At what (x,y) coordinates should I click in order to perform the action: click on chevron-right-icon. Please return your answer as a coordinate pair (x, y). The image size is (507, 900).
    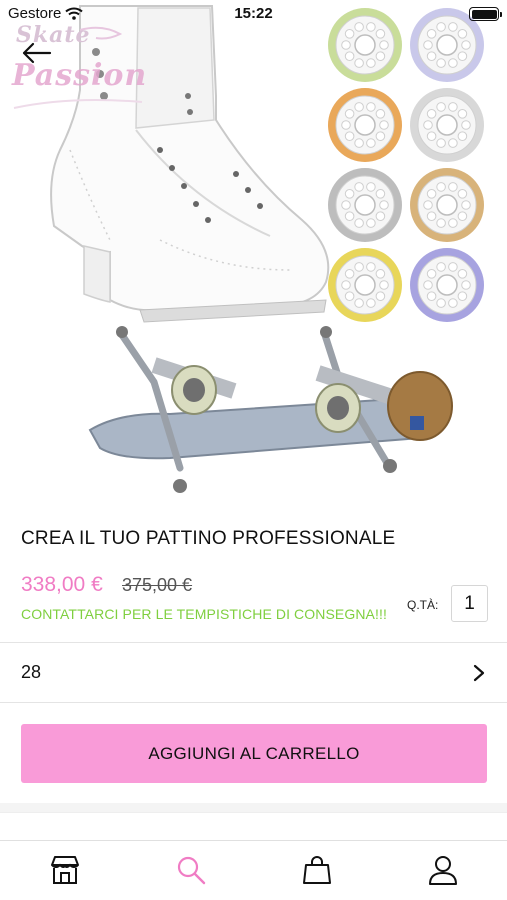
    Looking at the image, I should click on (479, 673).